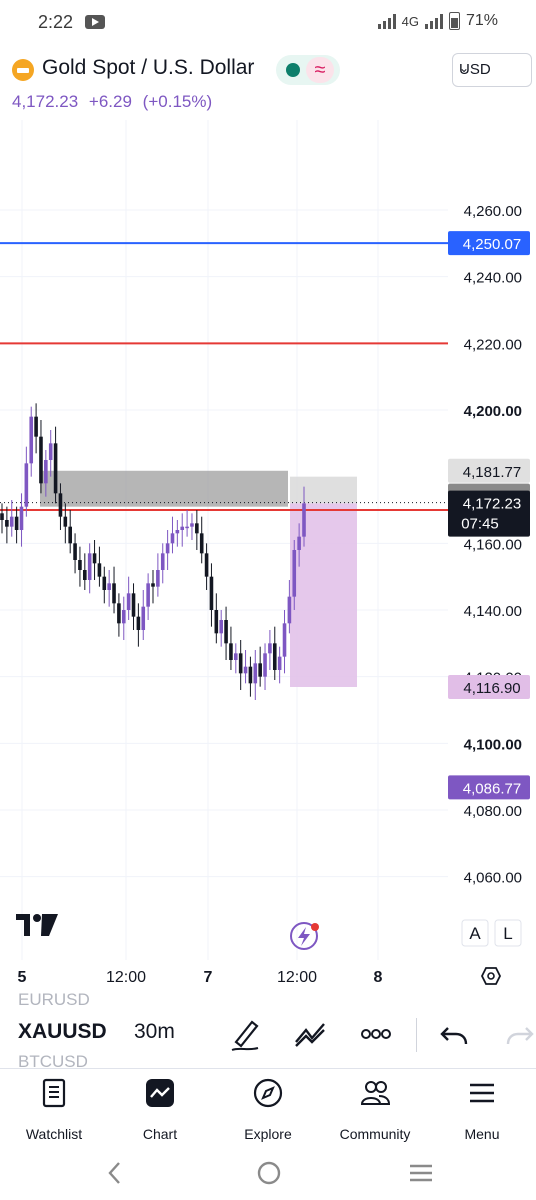 The image size is (536, 1200). I want to click on market-status-pill: ≈, so click(308, 70).